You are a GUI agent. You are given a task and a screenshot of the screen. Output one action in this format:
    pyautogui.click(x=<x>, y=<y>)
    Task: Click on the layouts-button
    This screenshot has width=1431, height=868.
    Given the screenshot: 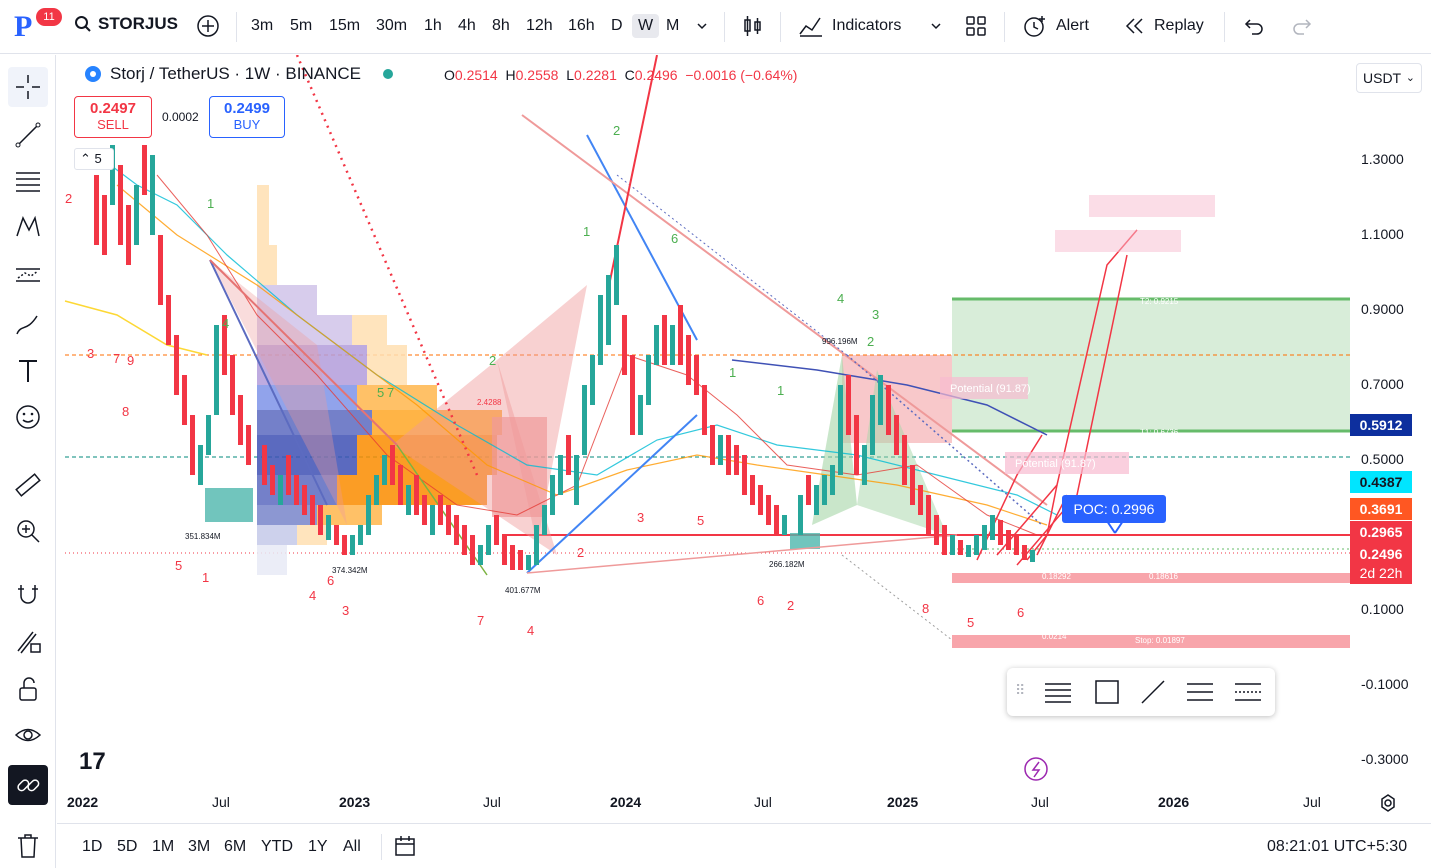 What is the action you would take?
    pyautogui.click(x=976, y=30)
    